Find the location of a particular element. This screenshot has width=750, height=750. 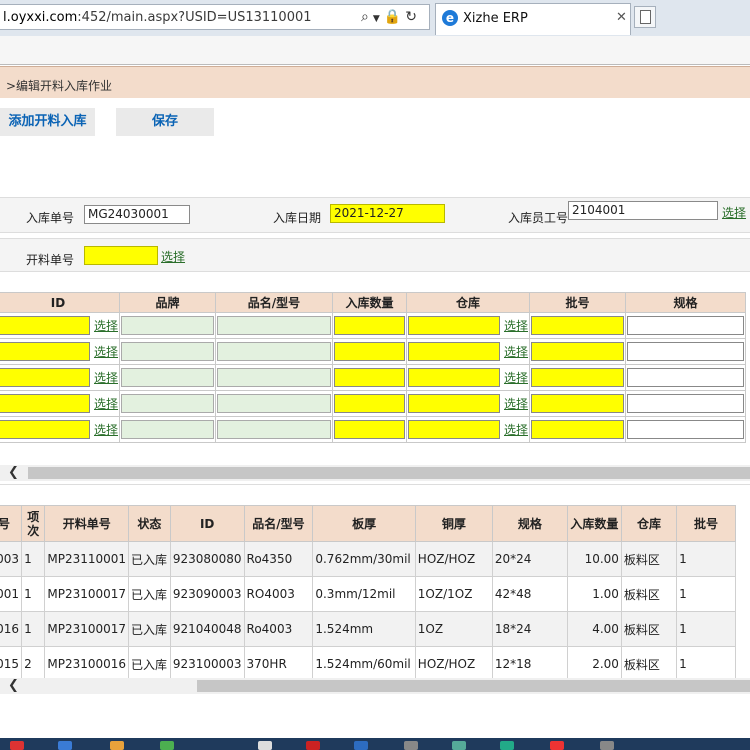

grid-scroll-thumb is located at coordinates (389, 473).